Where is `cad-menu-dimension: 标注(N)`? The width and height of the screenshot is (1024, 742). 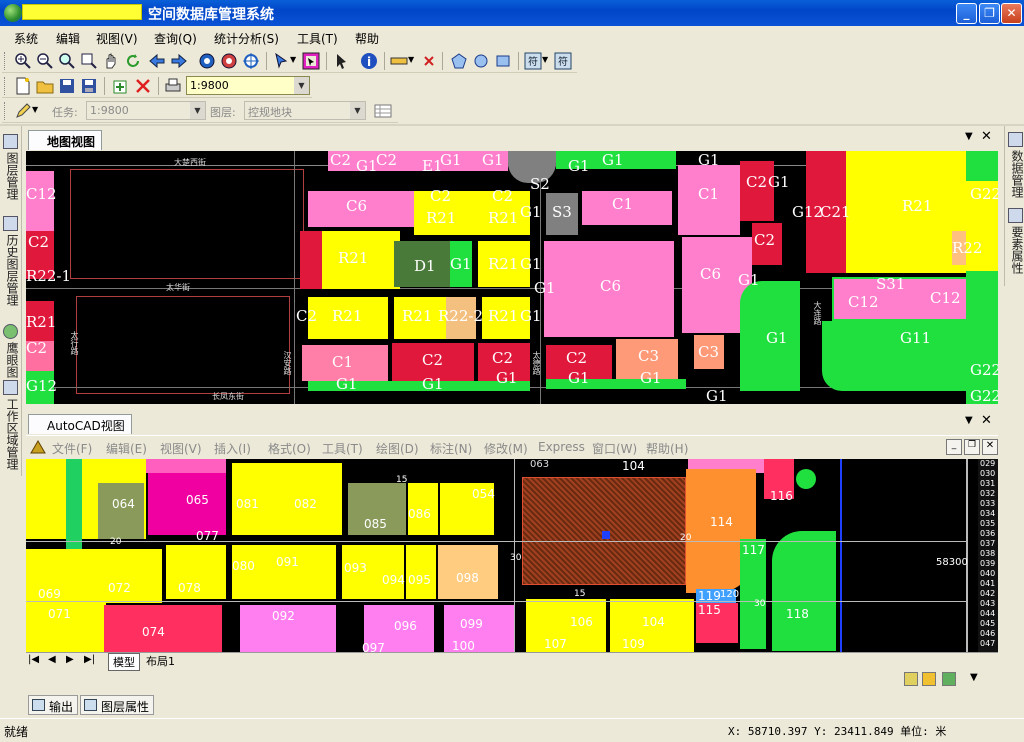 cad-menu-dimension: 标注(N) is located at coordinates (451, 448).